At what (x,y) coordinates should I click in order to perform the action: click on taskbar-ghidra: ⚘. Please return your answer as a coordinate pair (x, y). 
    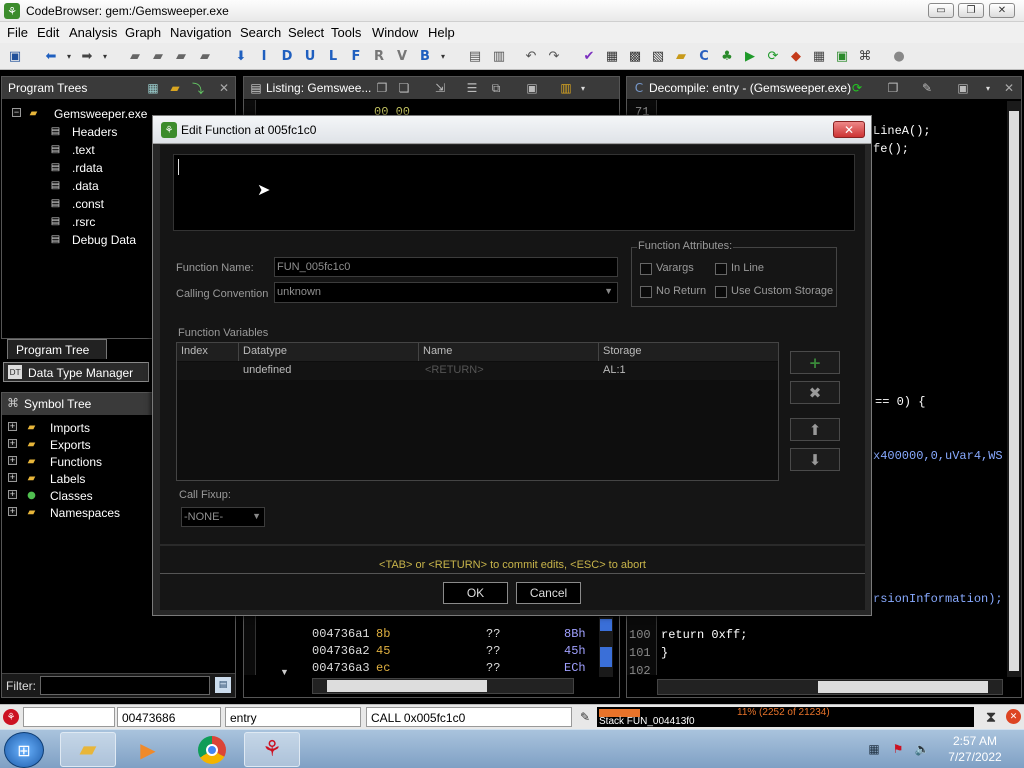
    Looking at the image, I should click on (272, 749).